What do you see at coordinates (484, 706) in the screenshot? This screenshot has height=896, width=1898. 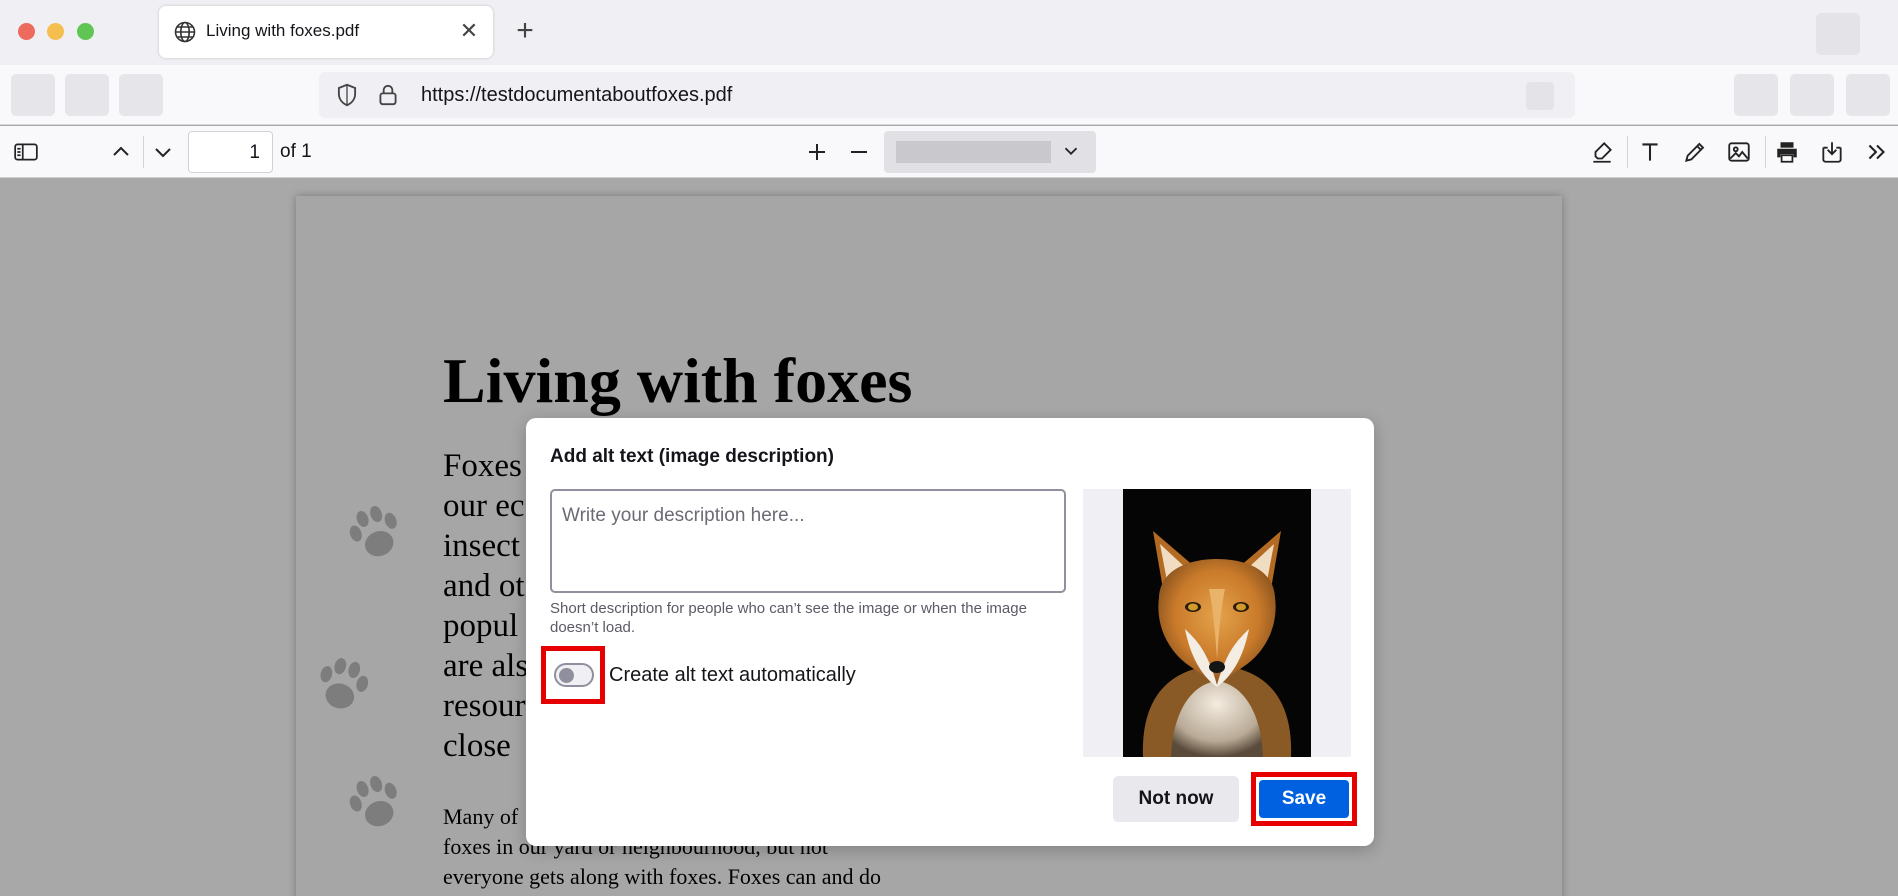 I see `paragraph-line: resour` at bounding box center [484, 706].